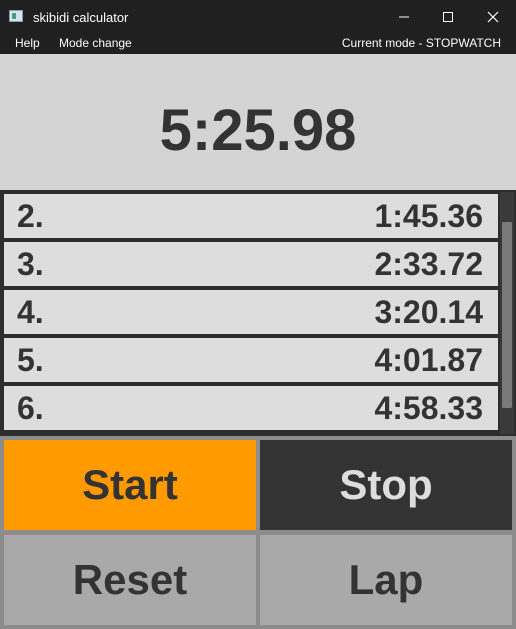 The image size is (516, 629). What do you see at coordinates (386, 580) in the screenshot?
I see `lap-button: Lap` at bounding box center [386, 580].